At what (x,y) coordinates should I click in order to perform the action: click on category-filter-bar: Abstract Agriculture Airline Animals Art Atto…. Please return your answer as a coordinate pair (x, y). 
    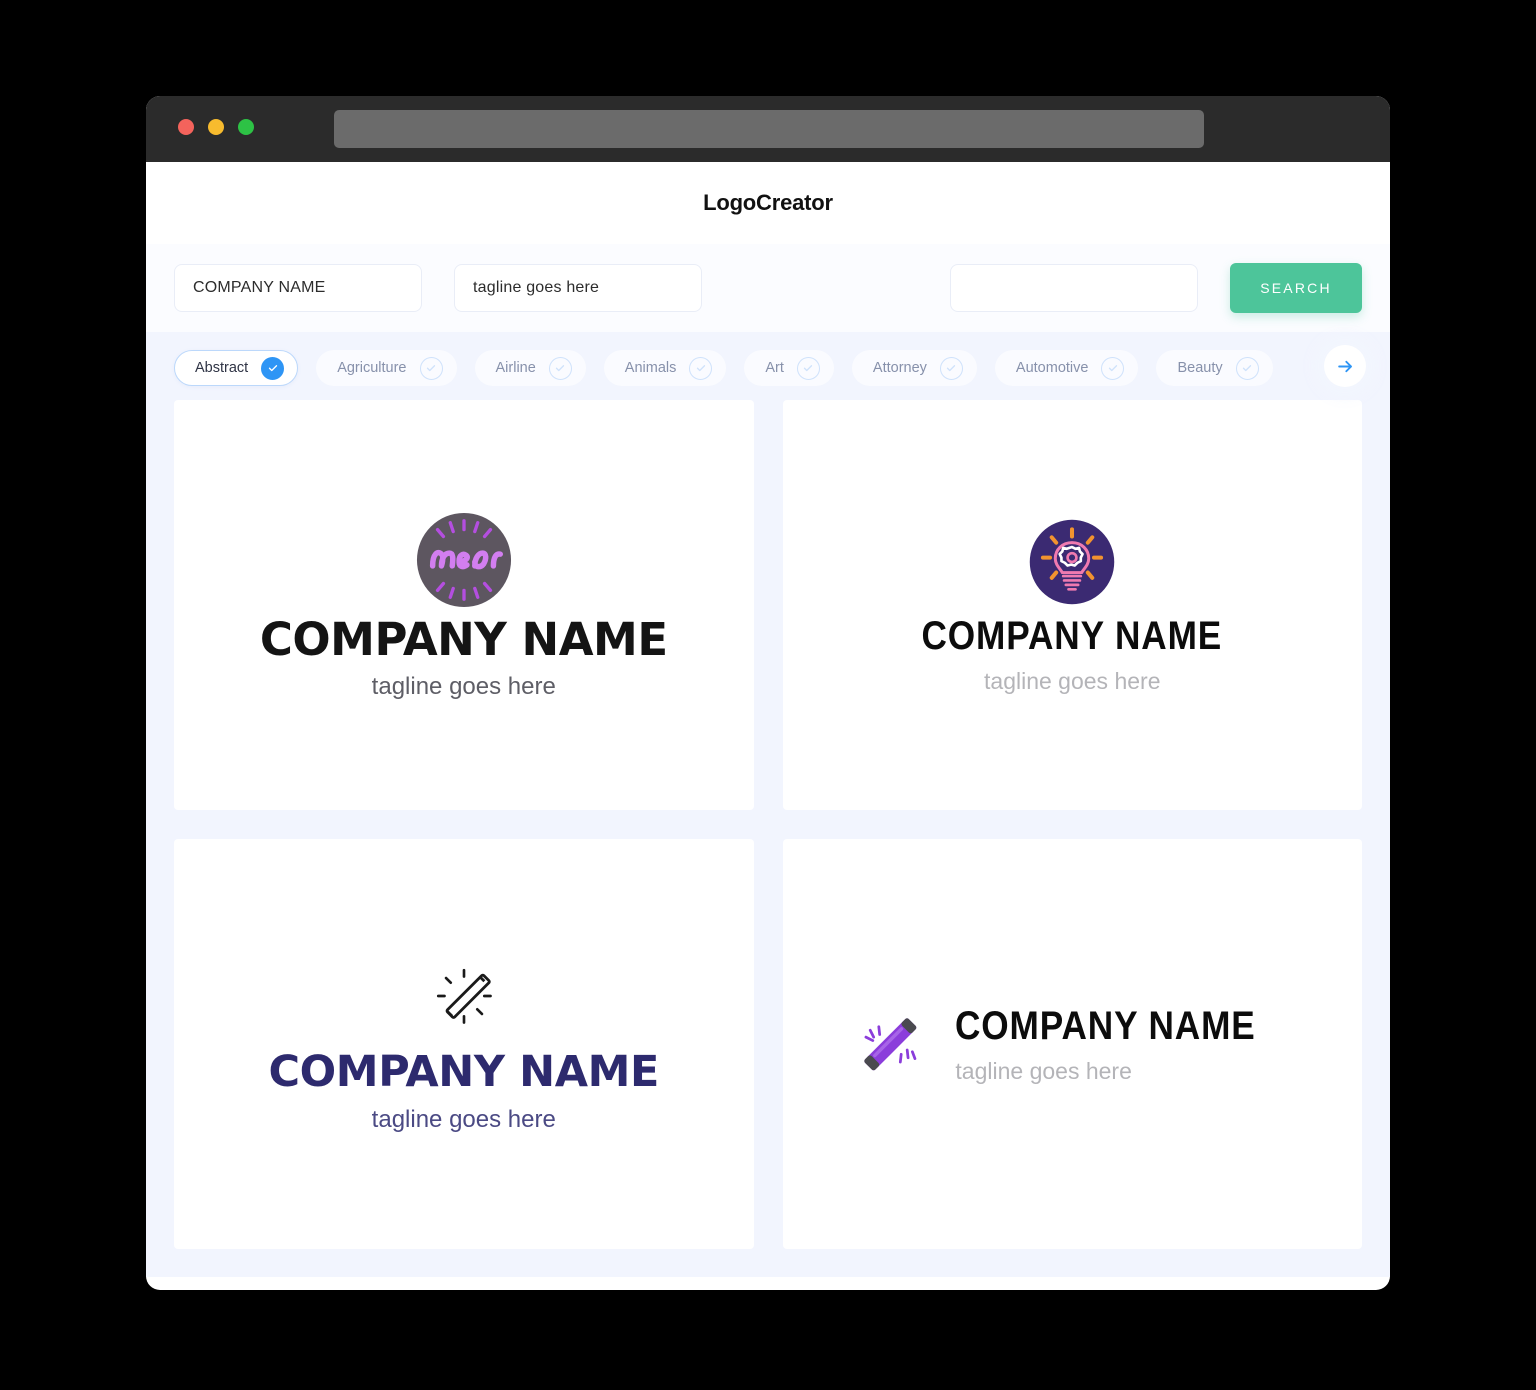
    Looking at the image, I should click on (768, 366).